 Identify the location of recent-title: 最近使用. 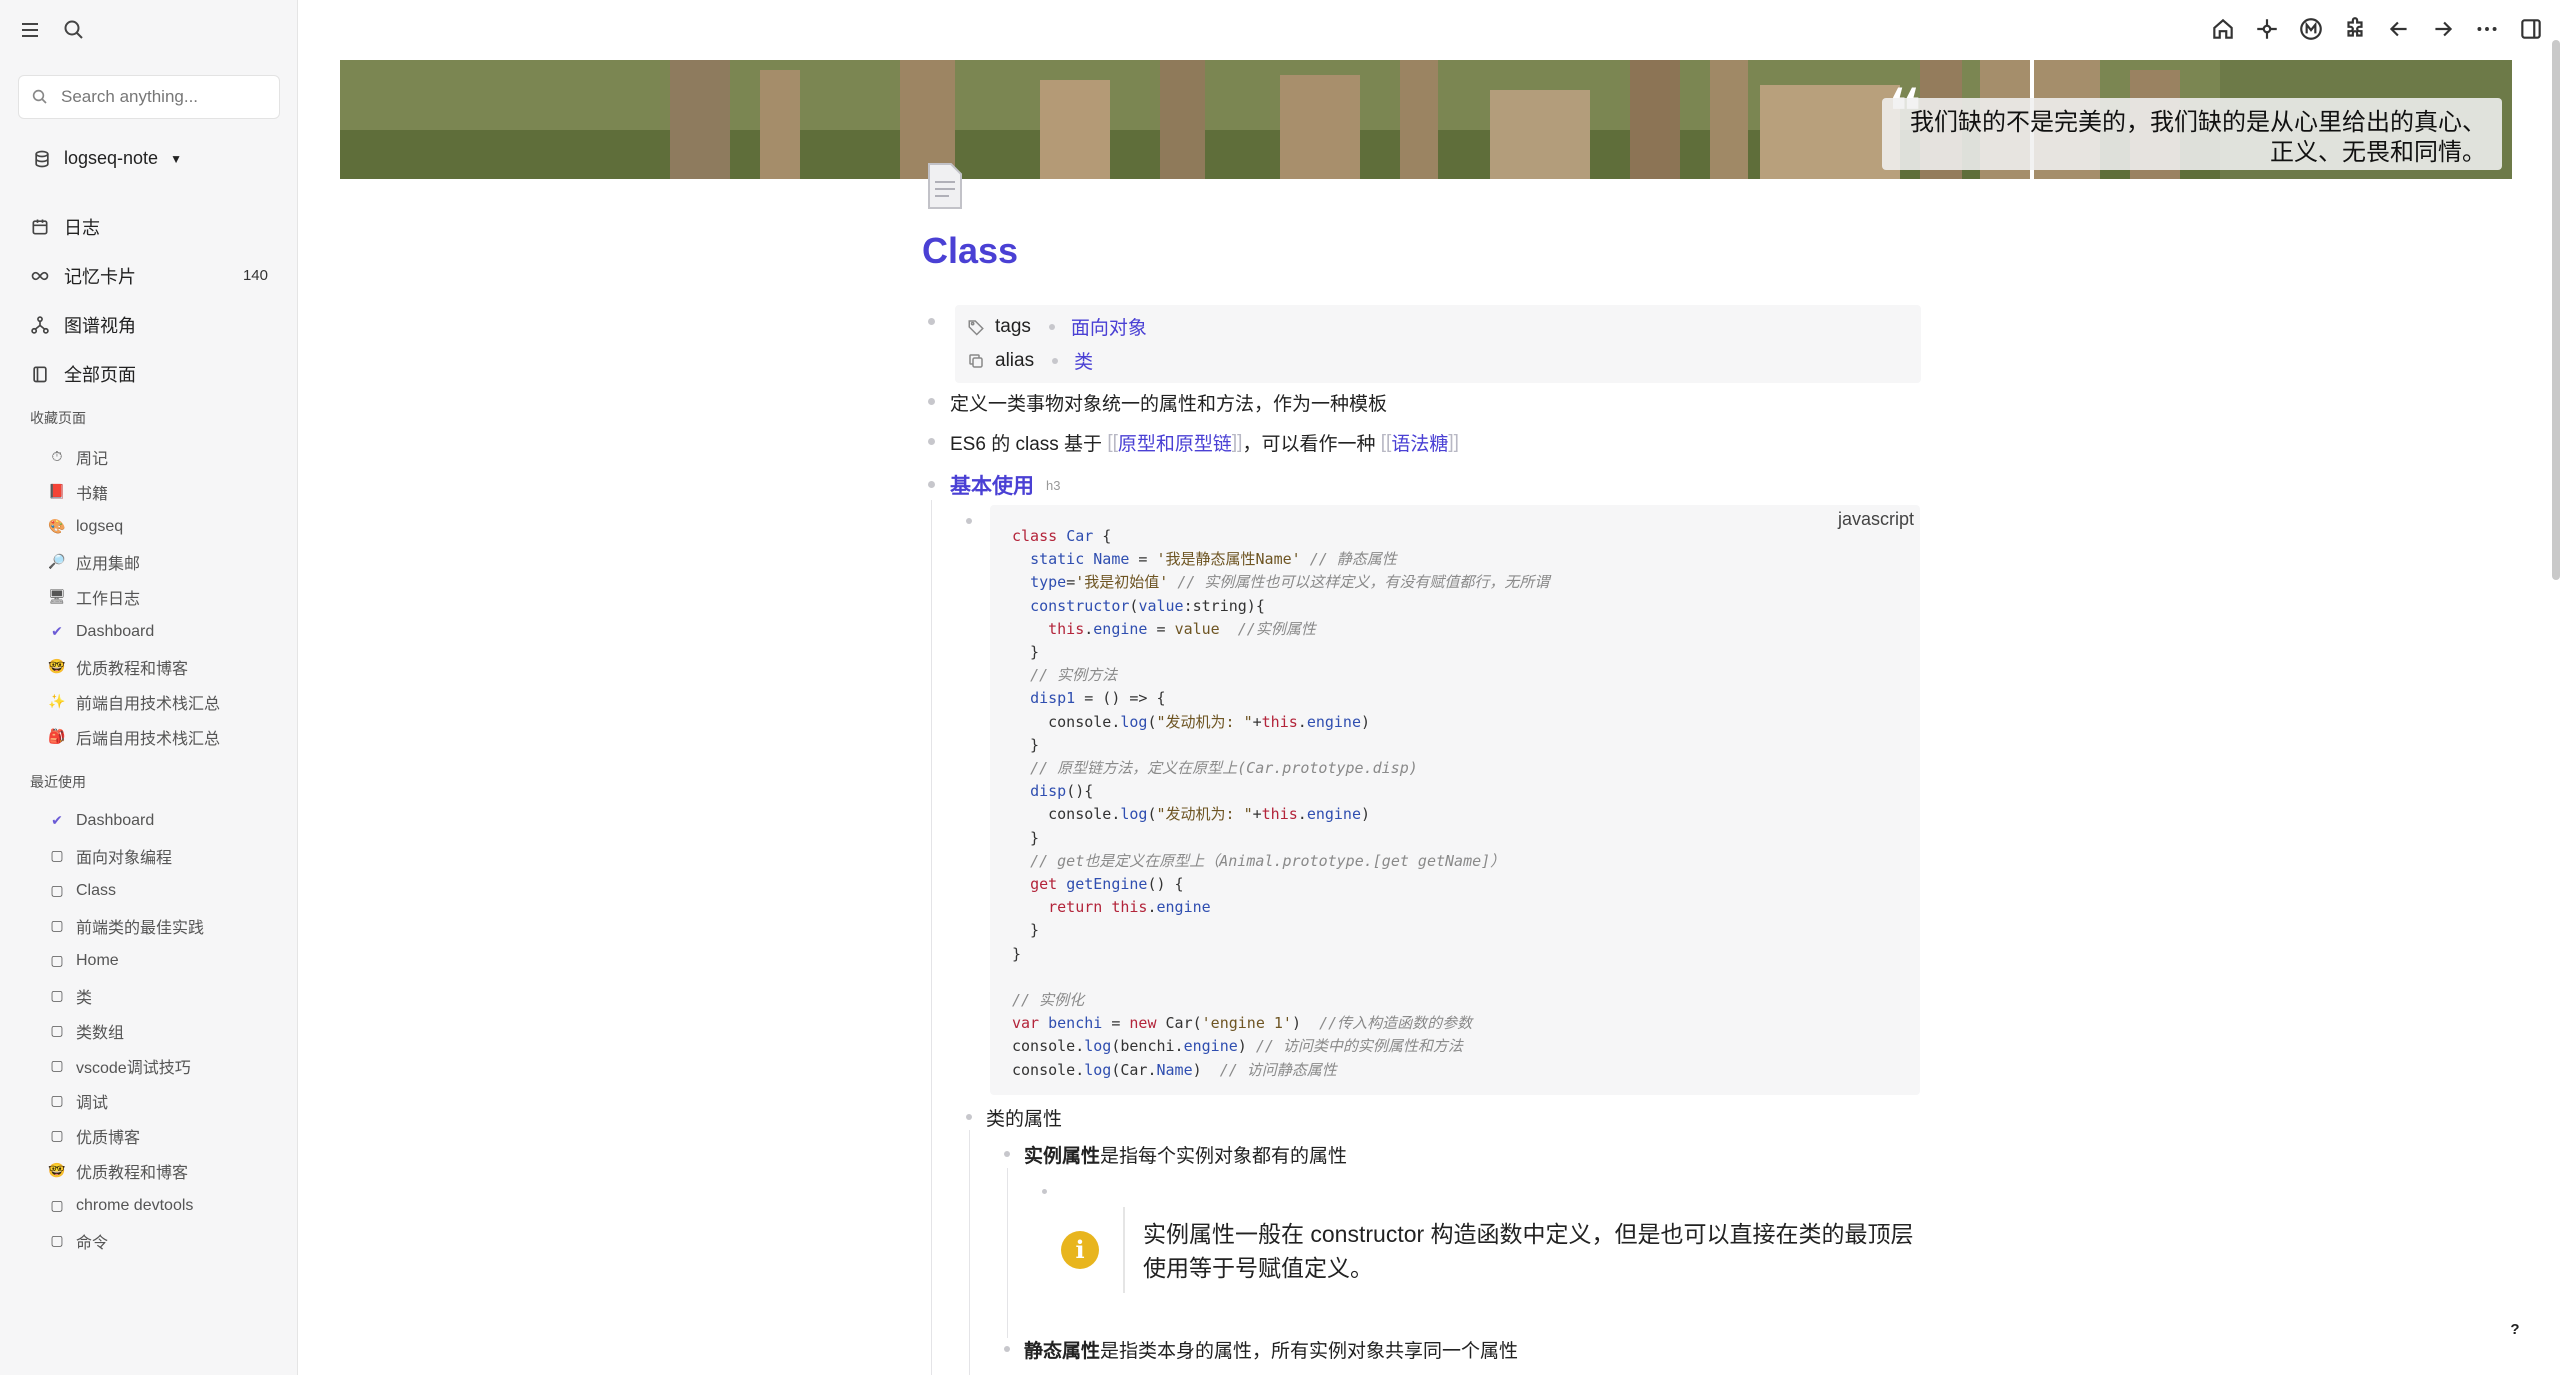
(58, 782).